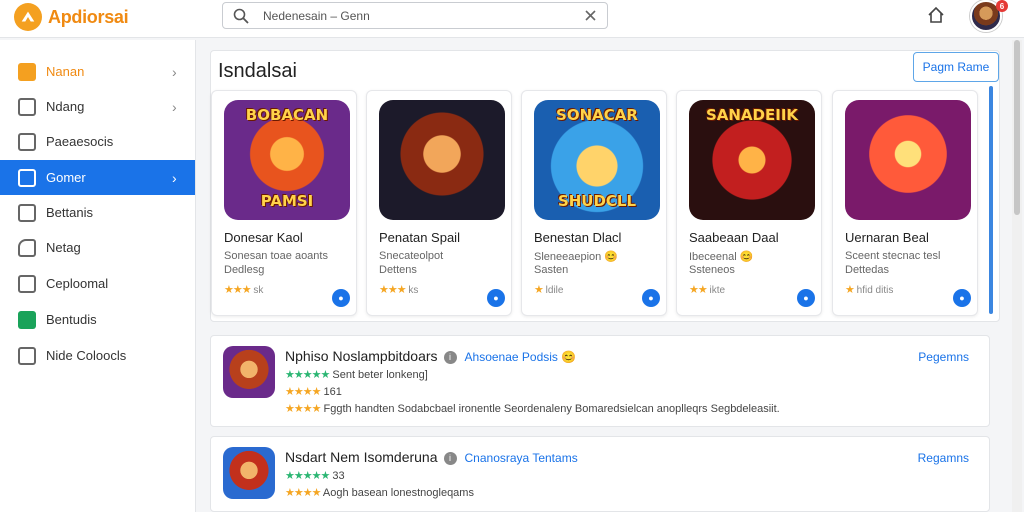 The image size is (1024, 512). Describe the element at coordinates (752, 115) in the screenshot. I see `artwork-title-top: SANADEIIK` at that location.